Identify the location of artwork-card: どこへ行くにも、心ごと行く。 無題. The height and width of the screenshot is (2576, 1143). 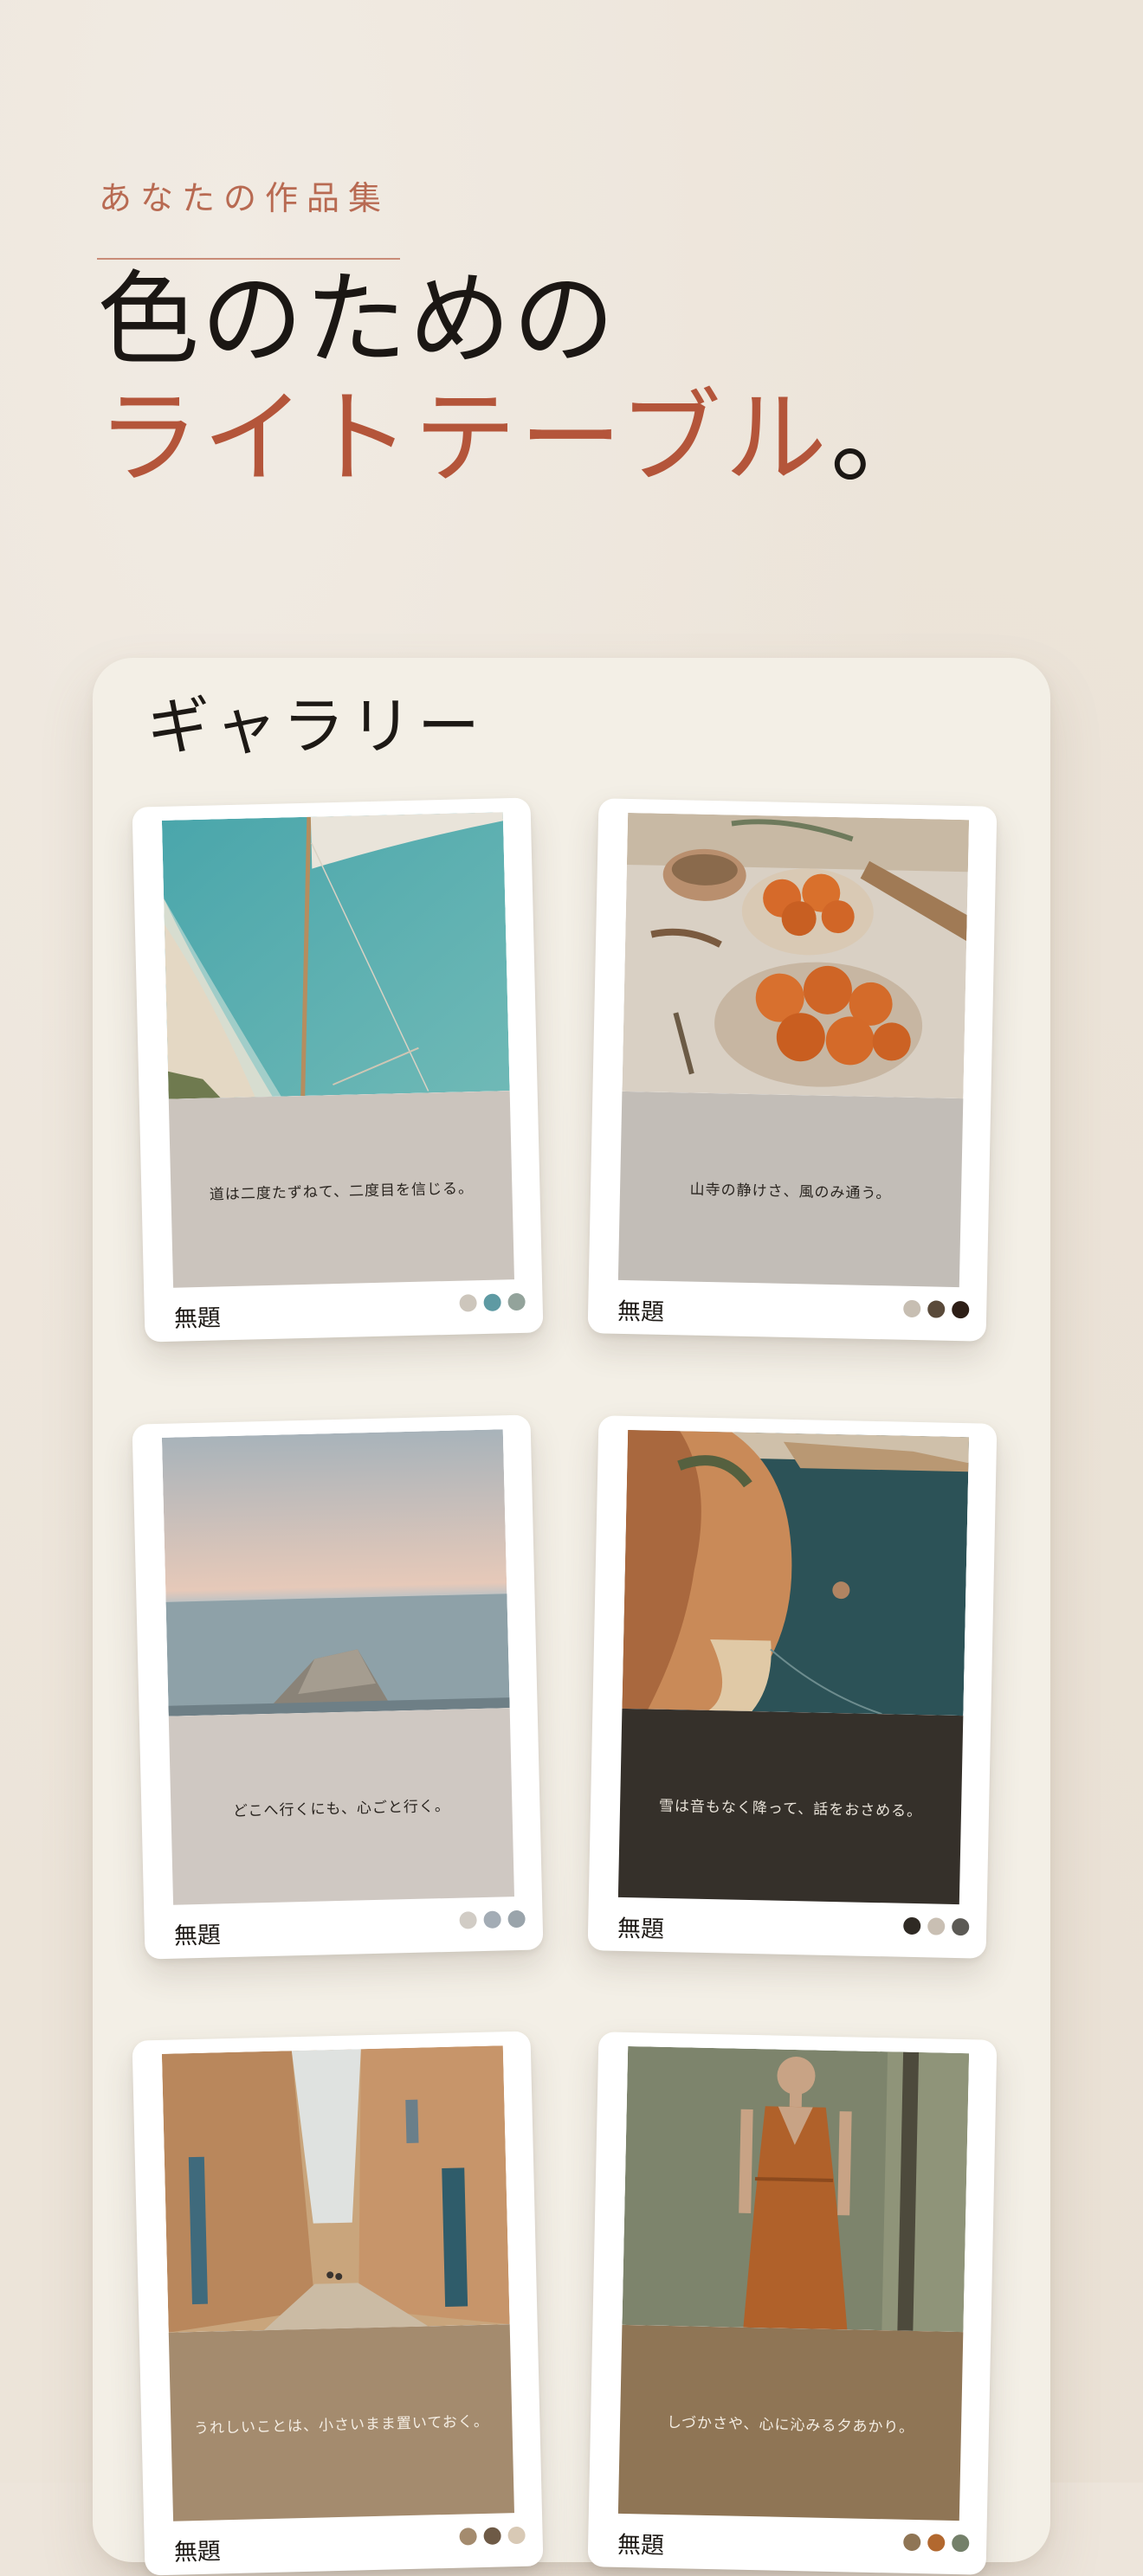
(338, 1687).